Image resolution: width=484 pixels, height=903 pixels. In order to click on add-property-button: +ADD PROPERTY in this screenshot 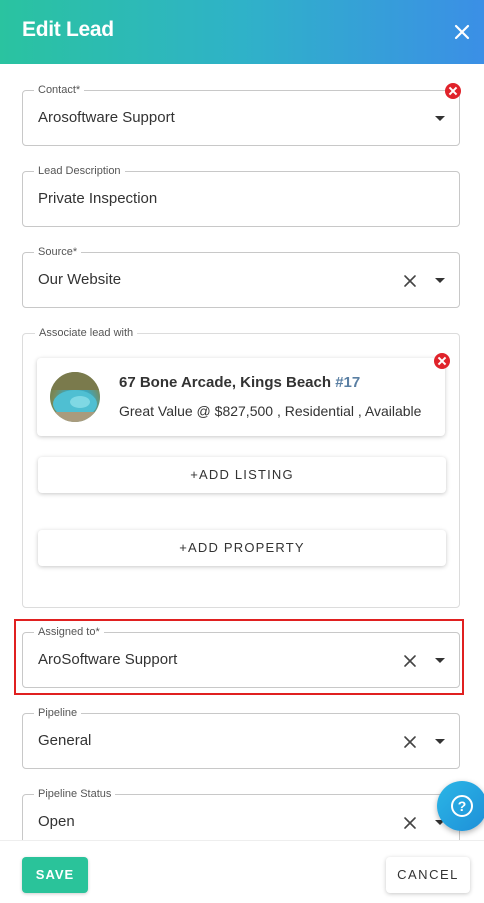, I will do `click(242, 548)`.